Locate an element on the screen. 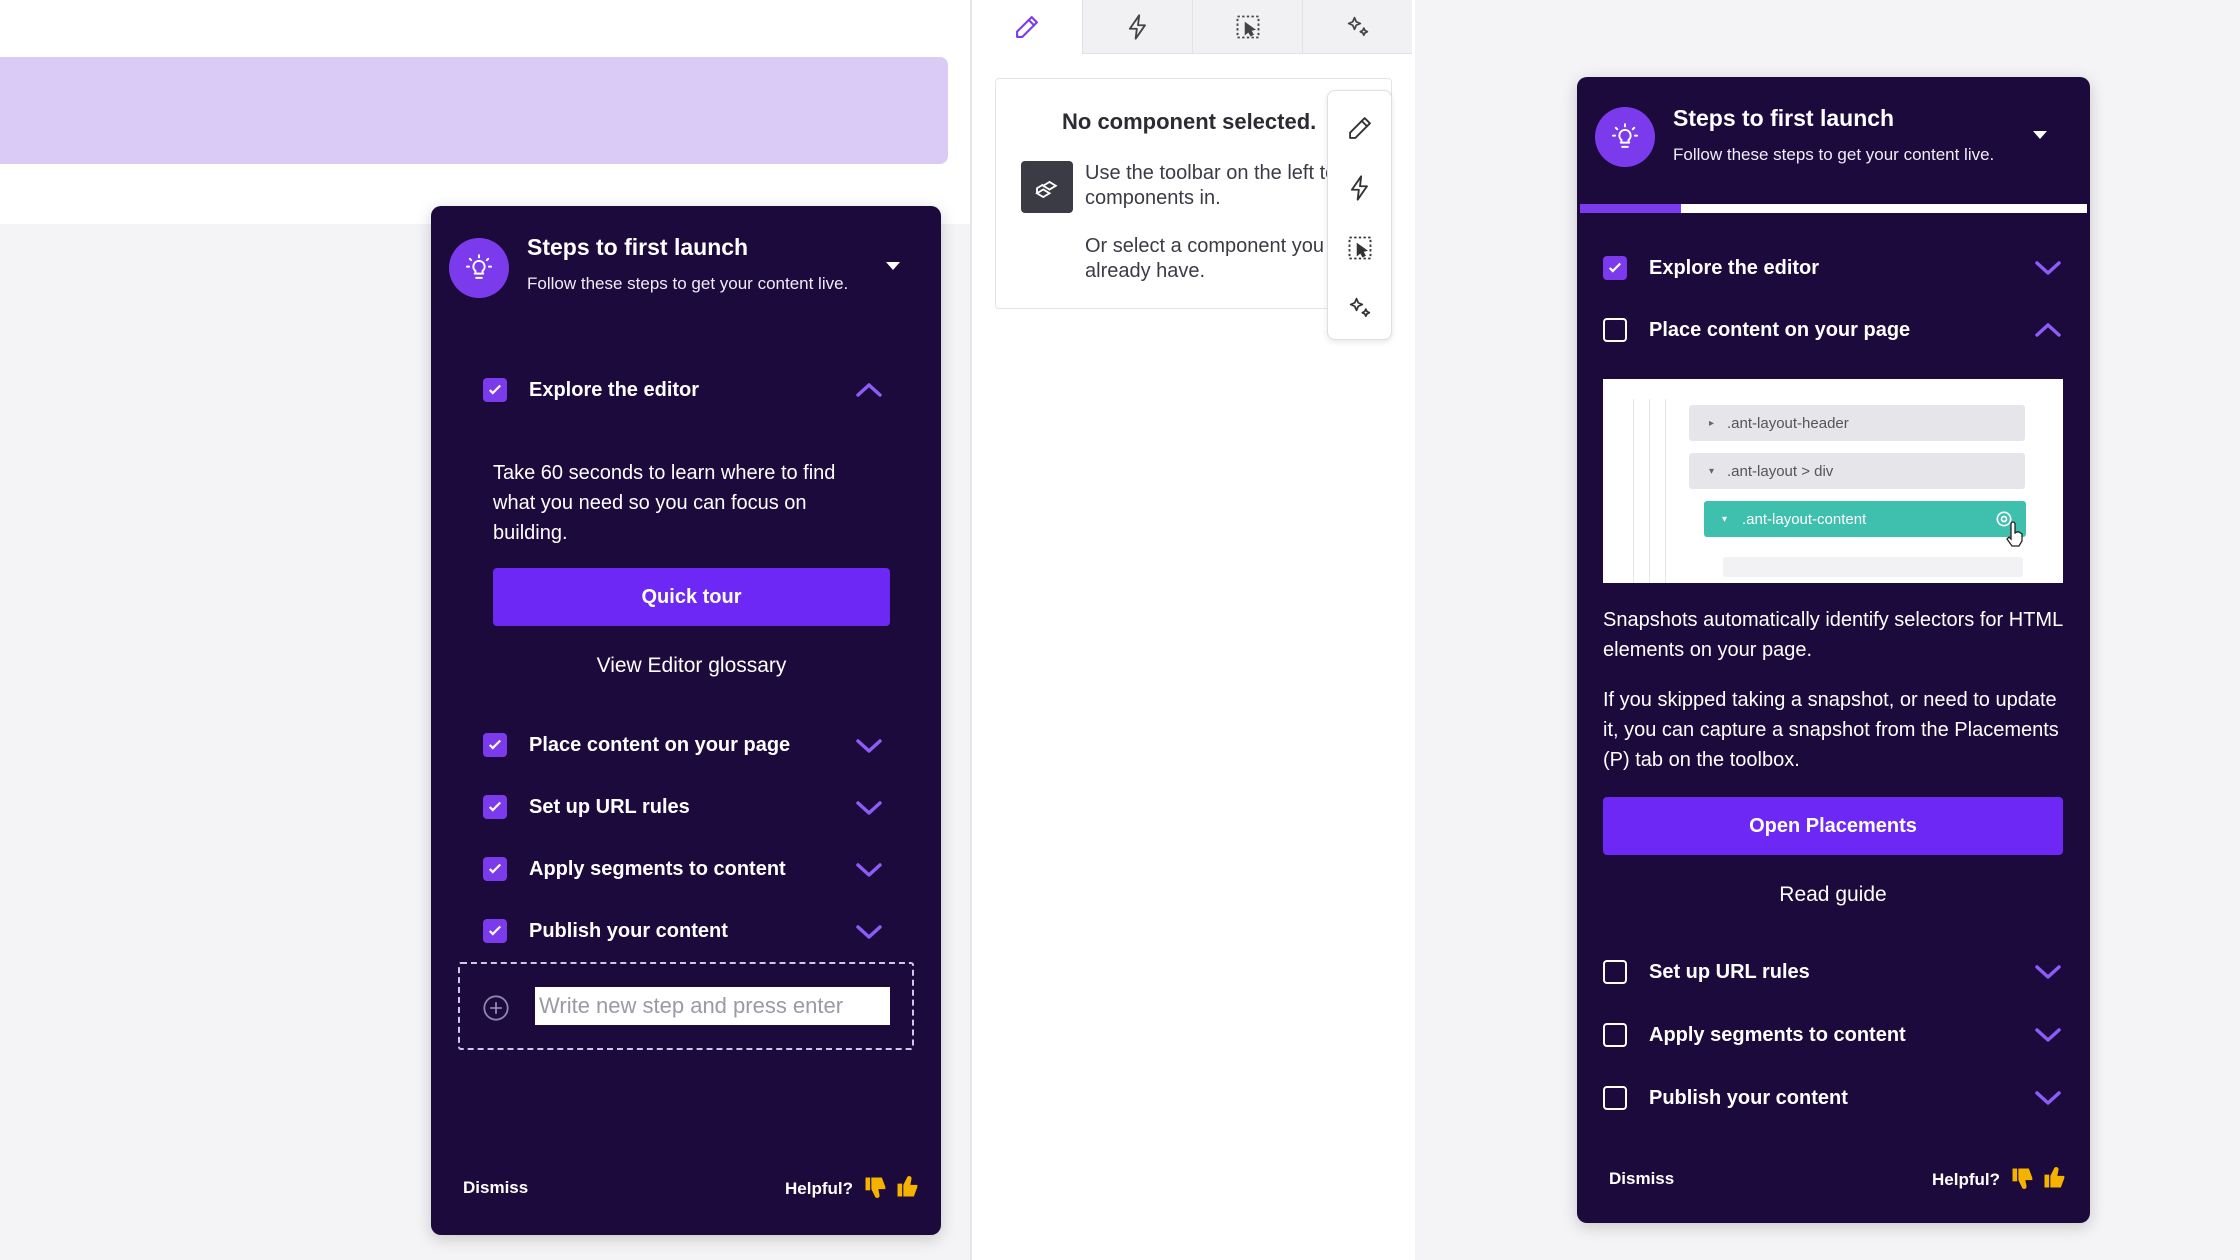  new-step-input is located at coordinates (712, 1006).